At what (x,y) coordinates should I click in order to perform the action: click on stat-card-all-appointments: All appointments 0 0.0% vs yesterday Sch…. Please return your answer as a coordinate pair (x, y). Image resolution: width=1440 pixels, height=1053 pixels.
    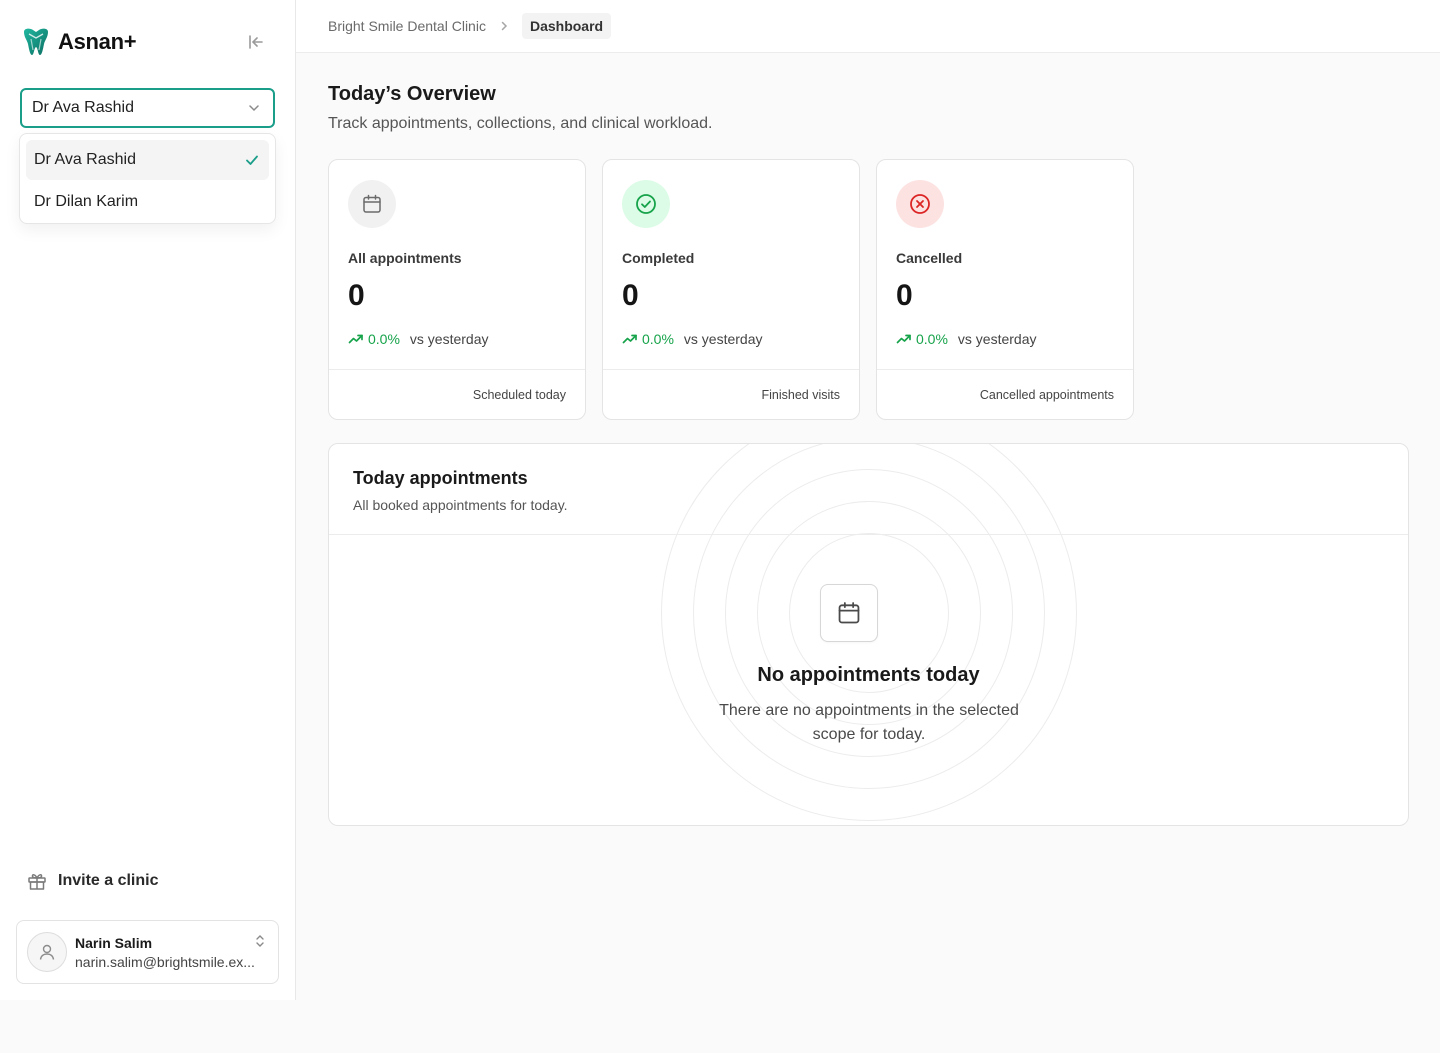
    Looking at the image, I should click on (457, 289).